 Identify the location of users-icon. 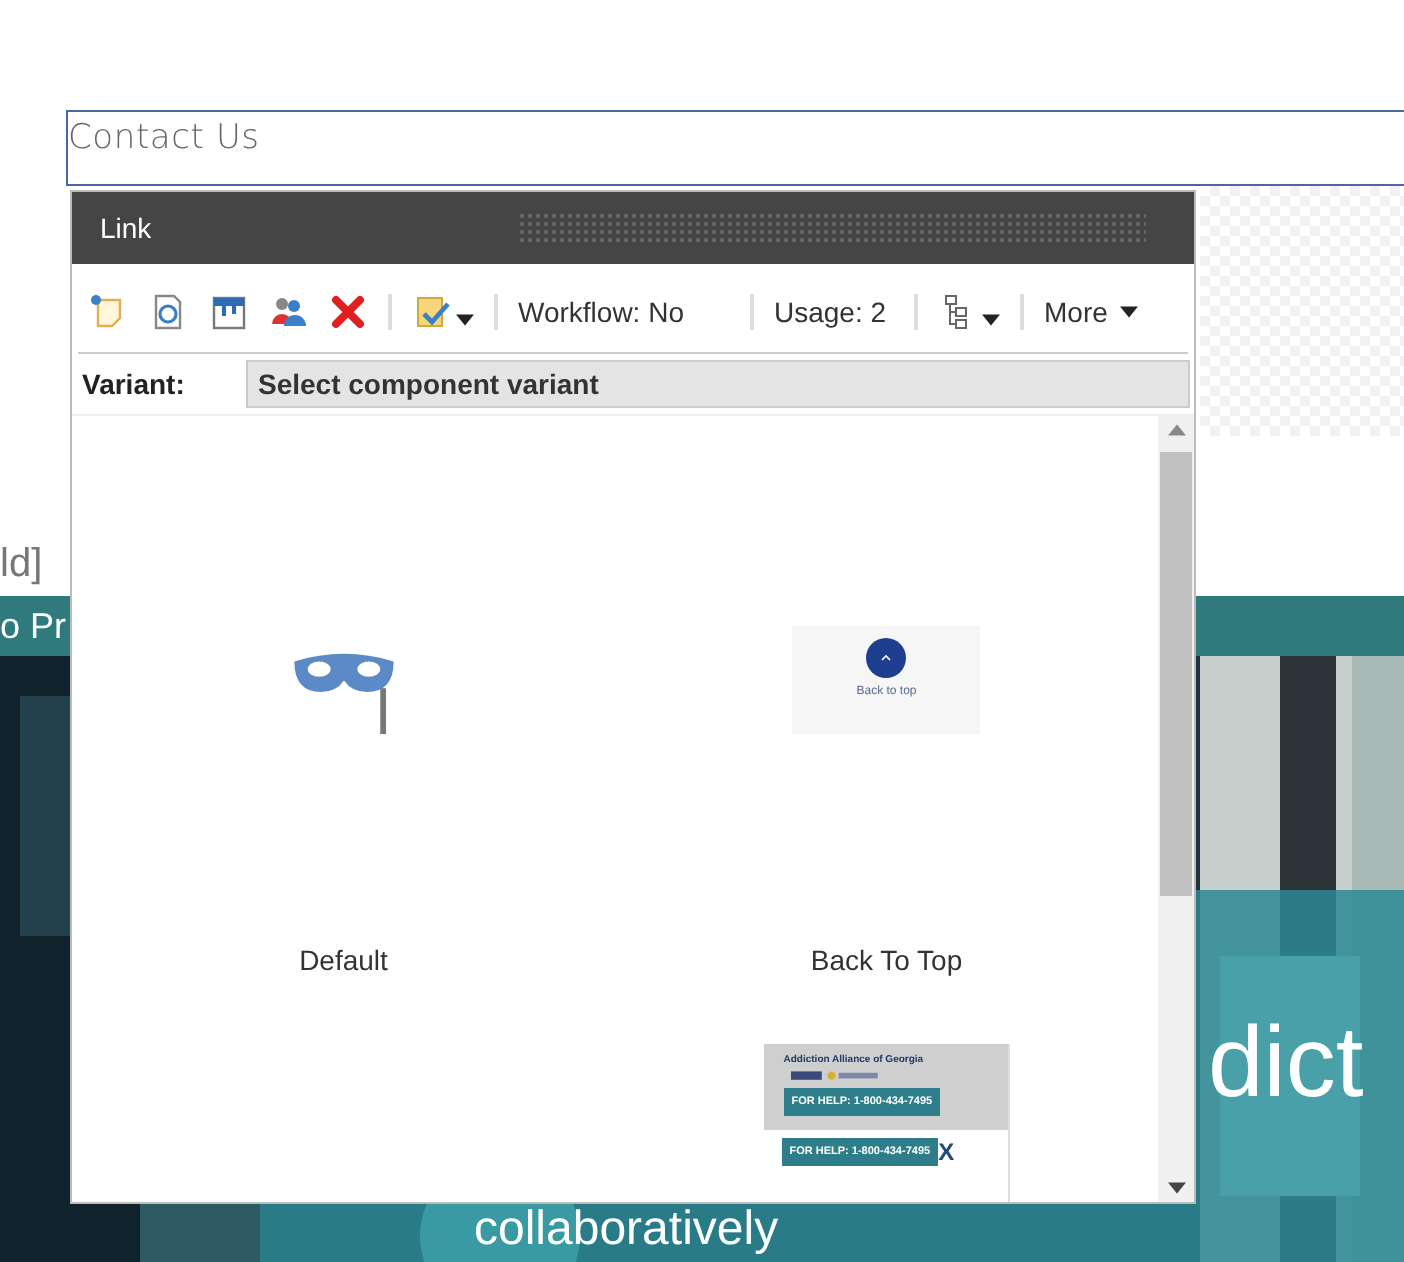
(288, 312).